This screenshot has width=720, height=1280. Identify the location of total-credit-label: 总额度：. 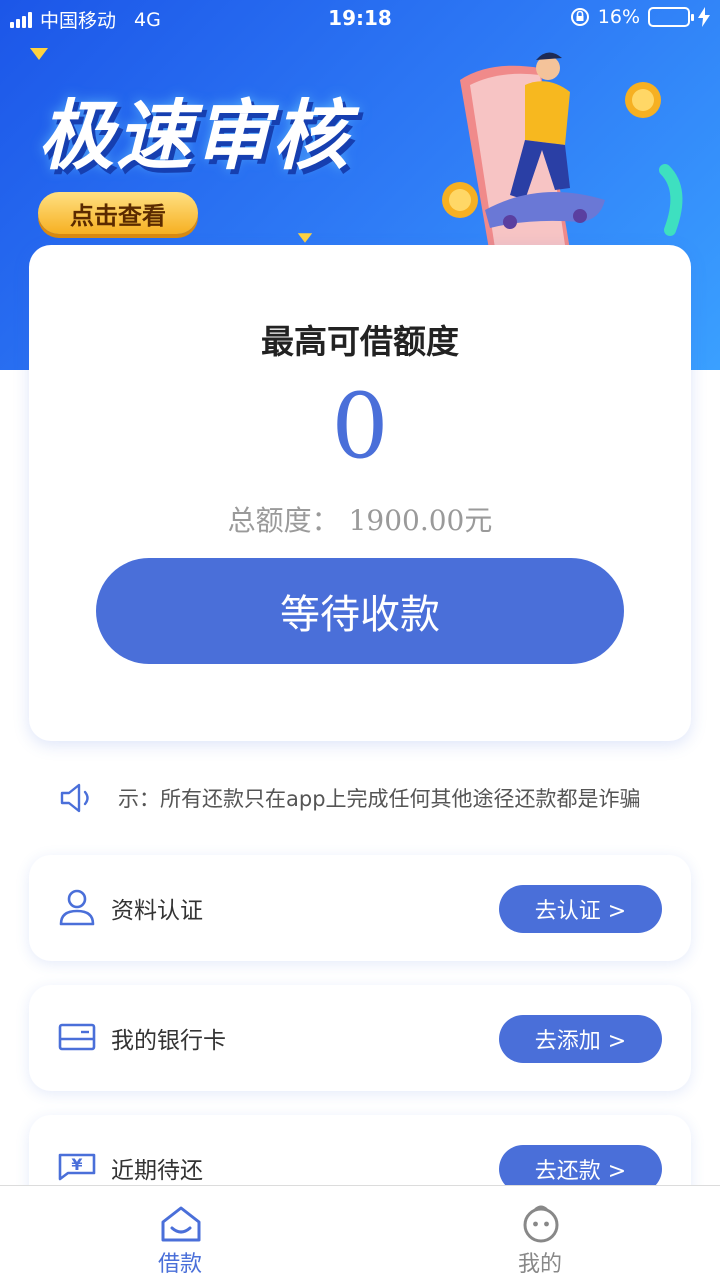
(283, 520).